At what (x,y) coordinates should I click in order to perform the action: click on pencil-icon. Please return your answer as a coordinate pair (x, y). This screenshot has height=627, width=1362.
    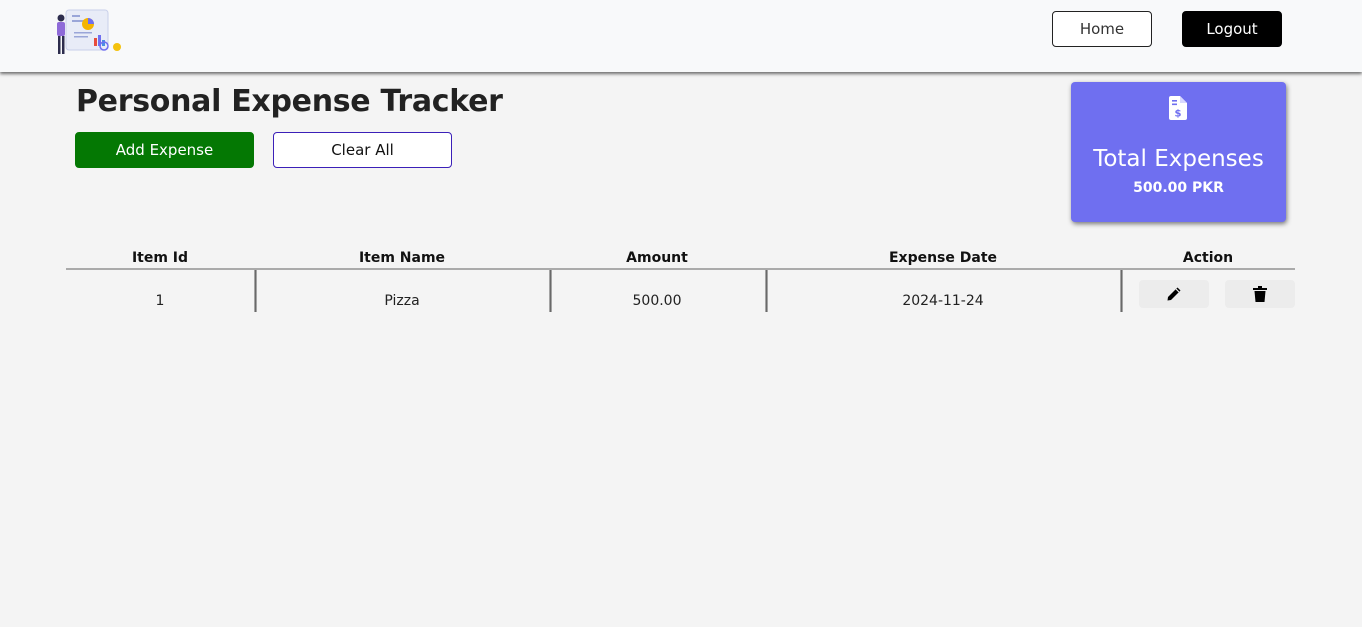
    Looking at the image, I should click on (1174, 294).